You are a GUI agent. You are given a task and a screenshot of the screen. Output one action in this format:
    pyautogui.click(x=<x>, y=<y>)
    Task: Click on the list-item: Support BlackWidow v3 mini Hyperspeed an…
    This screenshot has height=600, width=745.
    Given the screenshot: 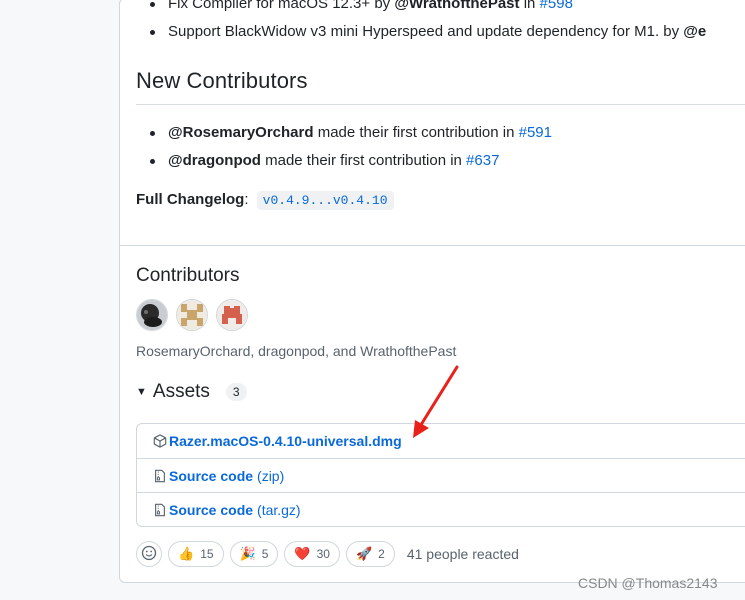 What is the action you would take?
    pyautogui.click(x=421, y=32)
    